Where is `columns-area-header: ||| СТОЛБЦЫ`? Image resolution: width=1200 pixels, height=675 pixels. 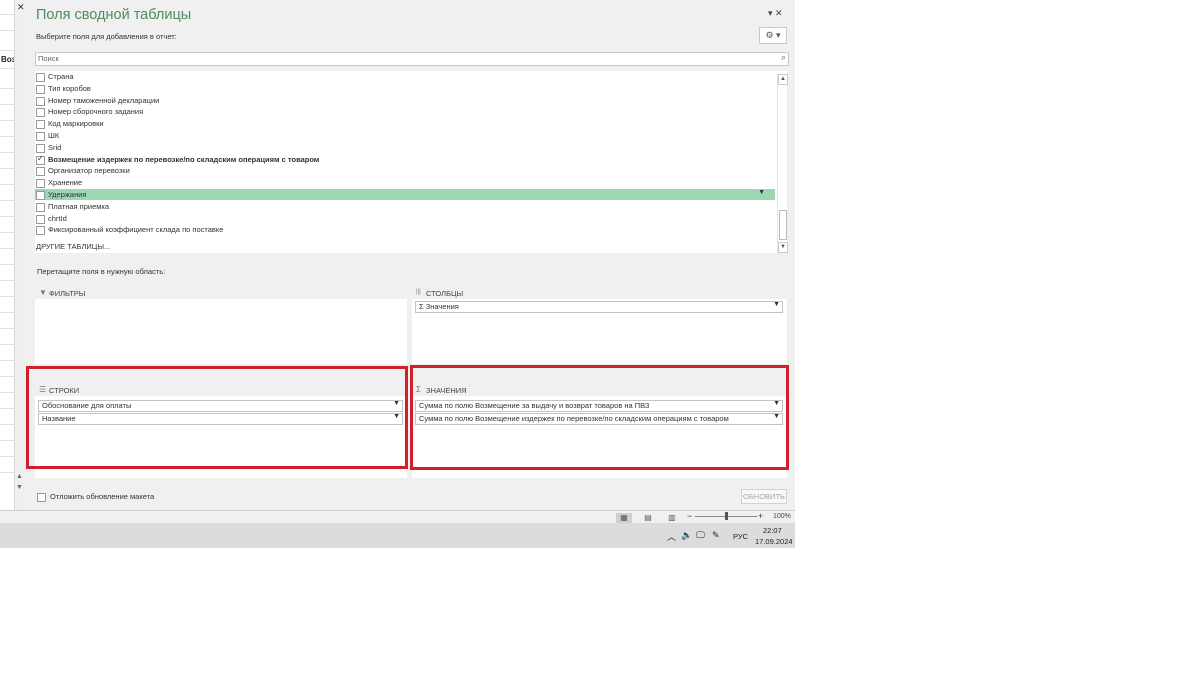
columns-area-header: ||| СТОЛБЦЫ is located at coordinates (599, 292).